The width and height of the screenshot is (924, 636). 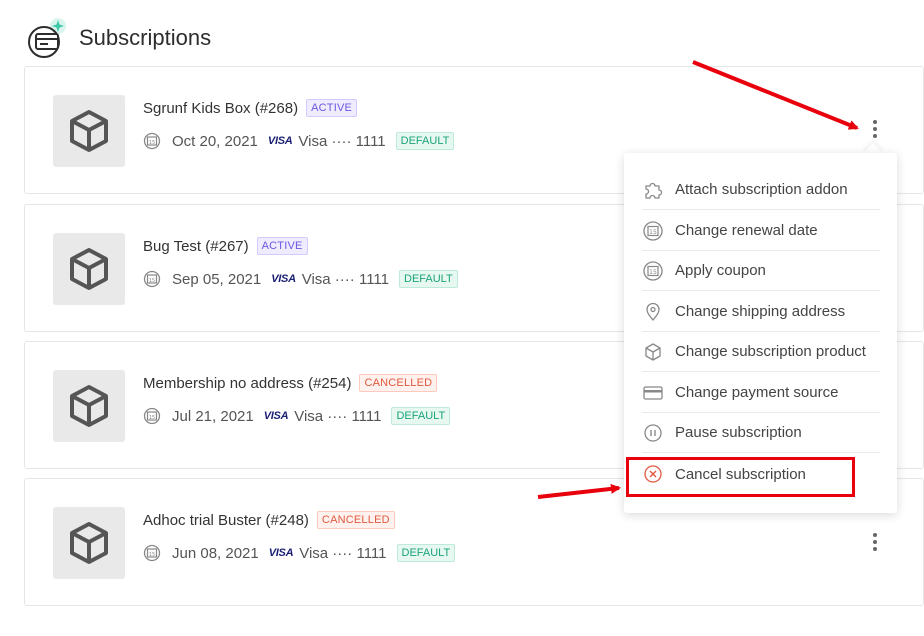 What do you see at coordinates (770, 351) in the screenshot?
I see `menu-item-label: Change subscription product` at bounding box center [770, 351].